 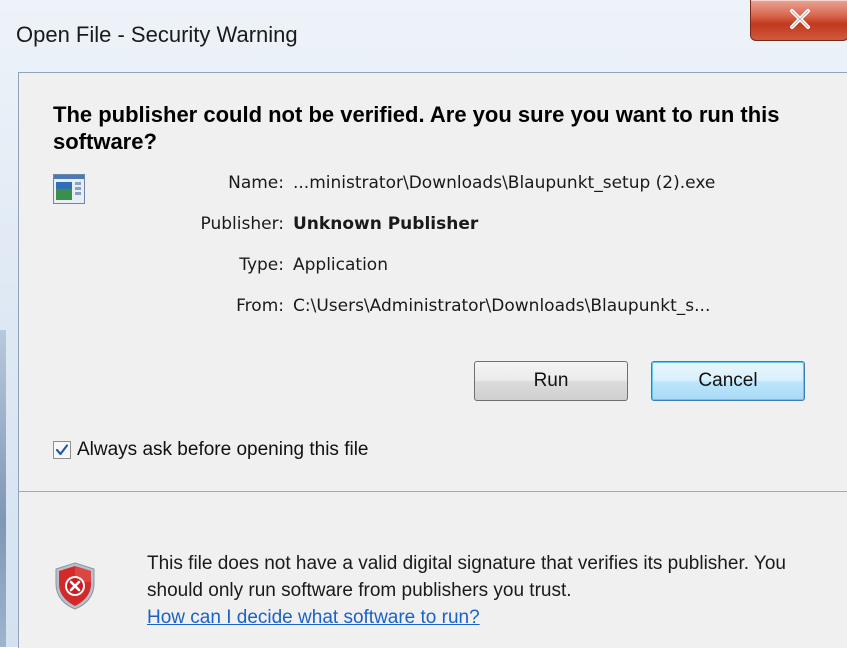 I want to click on publisher-label: Publisher:, so click(x=242, y=224).